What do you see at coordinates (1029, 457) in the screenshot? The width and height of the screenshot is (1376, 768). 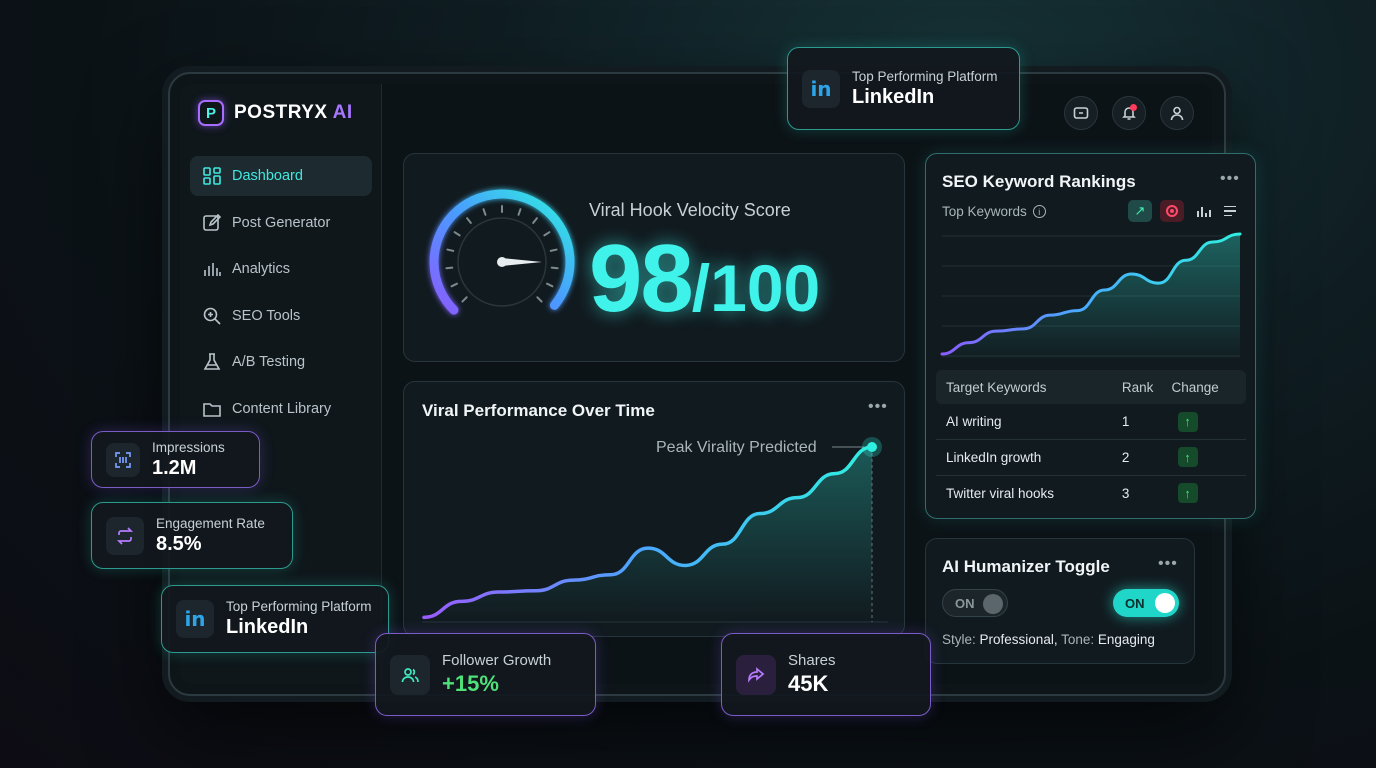 I see `keyword-cell: LinkedIn growth` at bounding box center [1029, 457].